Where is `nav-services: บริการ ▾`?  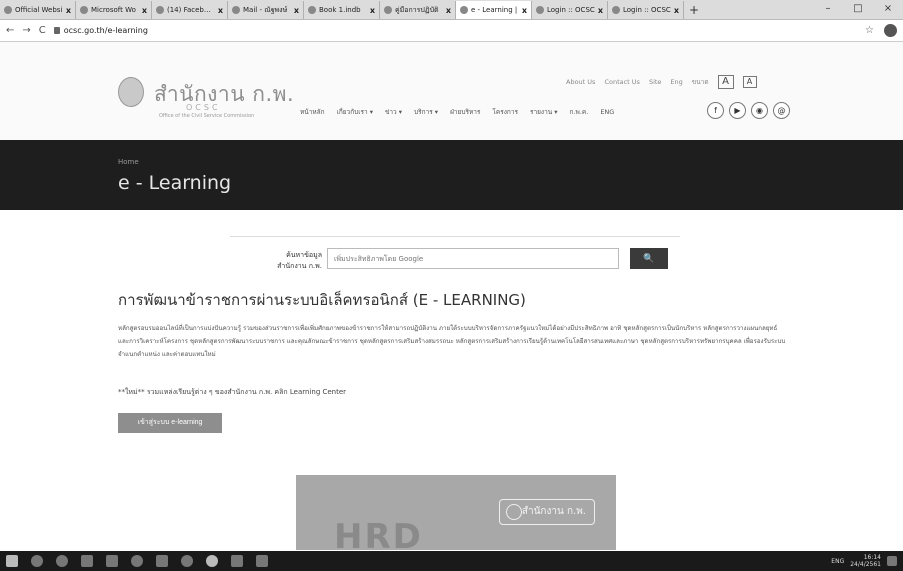 nav-services: บริการ ▾ is located at coordinates (426, 112).